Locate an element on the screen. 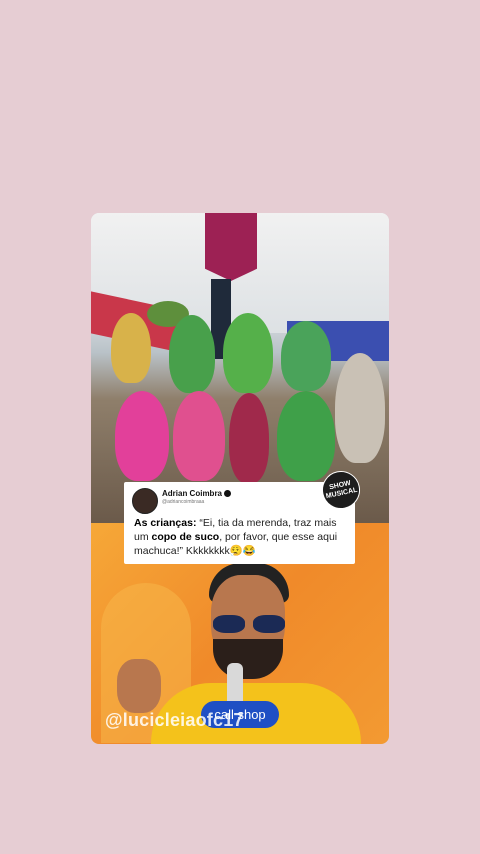 The image size is (480, 854). pointing-hand is located at coordinates (139, 686).